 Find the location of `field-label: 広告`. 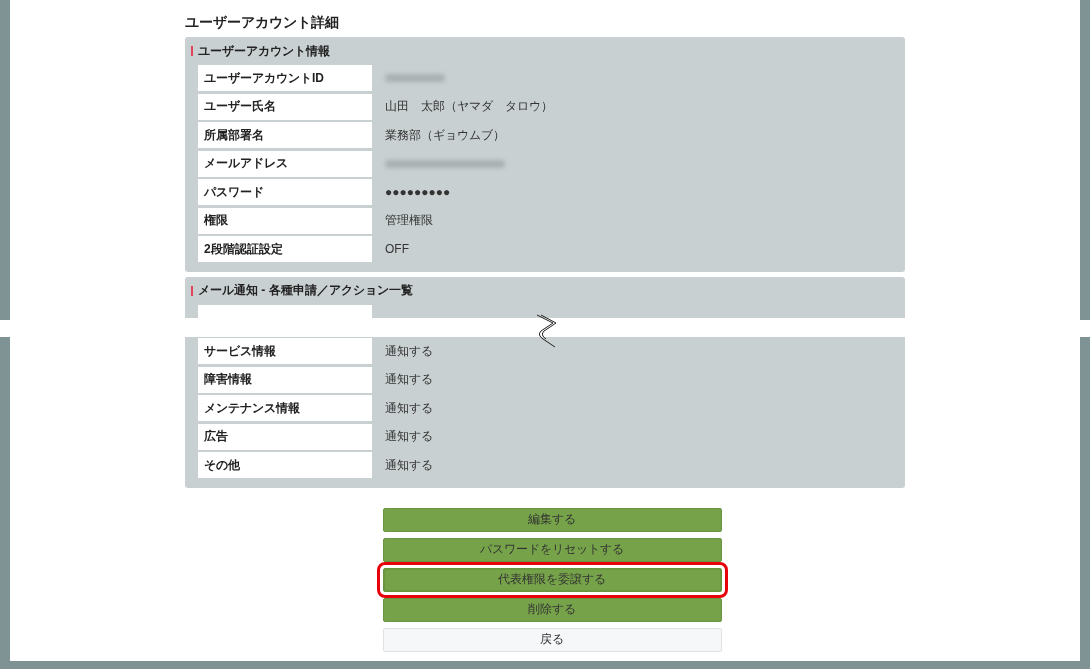

field-label: 広告 is located at coordinates (285, 436).